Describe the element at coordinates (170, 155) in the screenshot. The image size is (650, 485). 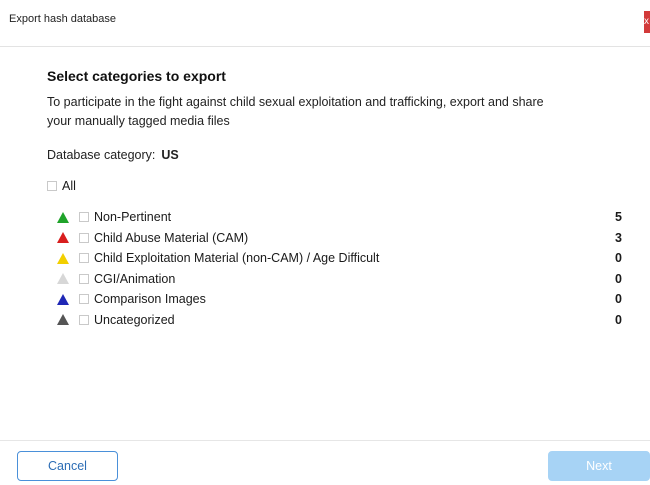
I see `database-category-value: US` at that location.